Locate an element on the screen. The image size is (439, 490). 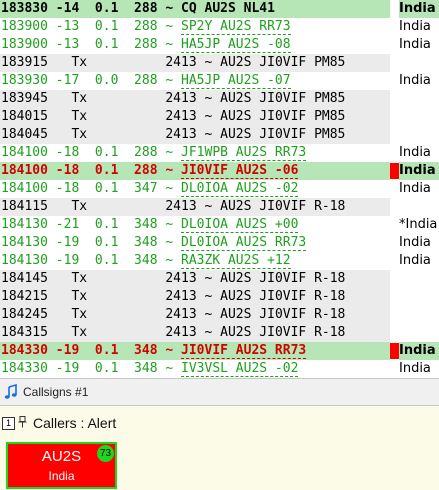
log-row-fields: 183830 -14 0.1 288 ~ is located at coordinates (91, 8).